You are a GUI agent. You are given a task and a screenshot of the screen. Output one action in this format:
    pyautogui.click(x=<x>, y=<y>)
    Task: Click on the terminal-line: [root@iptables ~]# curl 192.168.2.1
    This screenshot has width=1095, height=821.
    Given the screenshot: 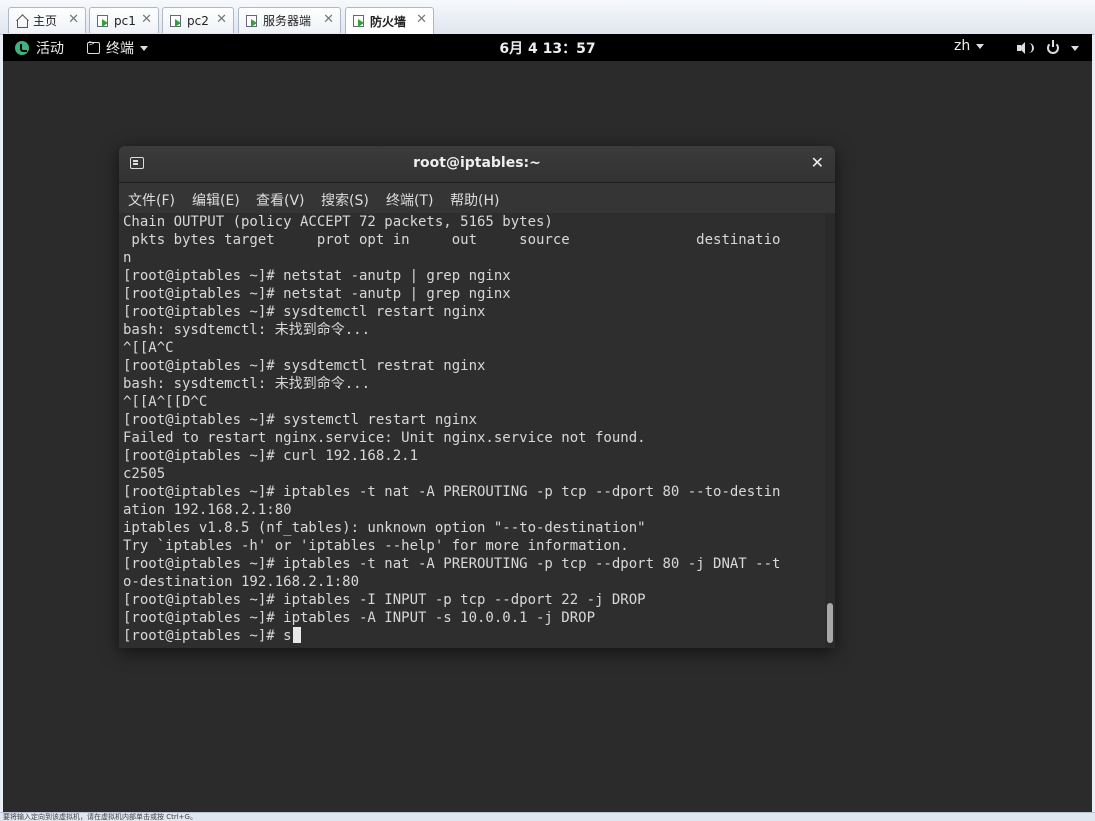 What is the action you would take?
    pyautogui.click(x=271, y=456)
    